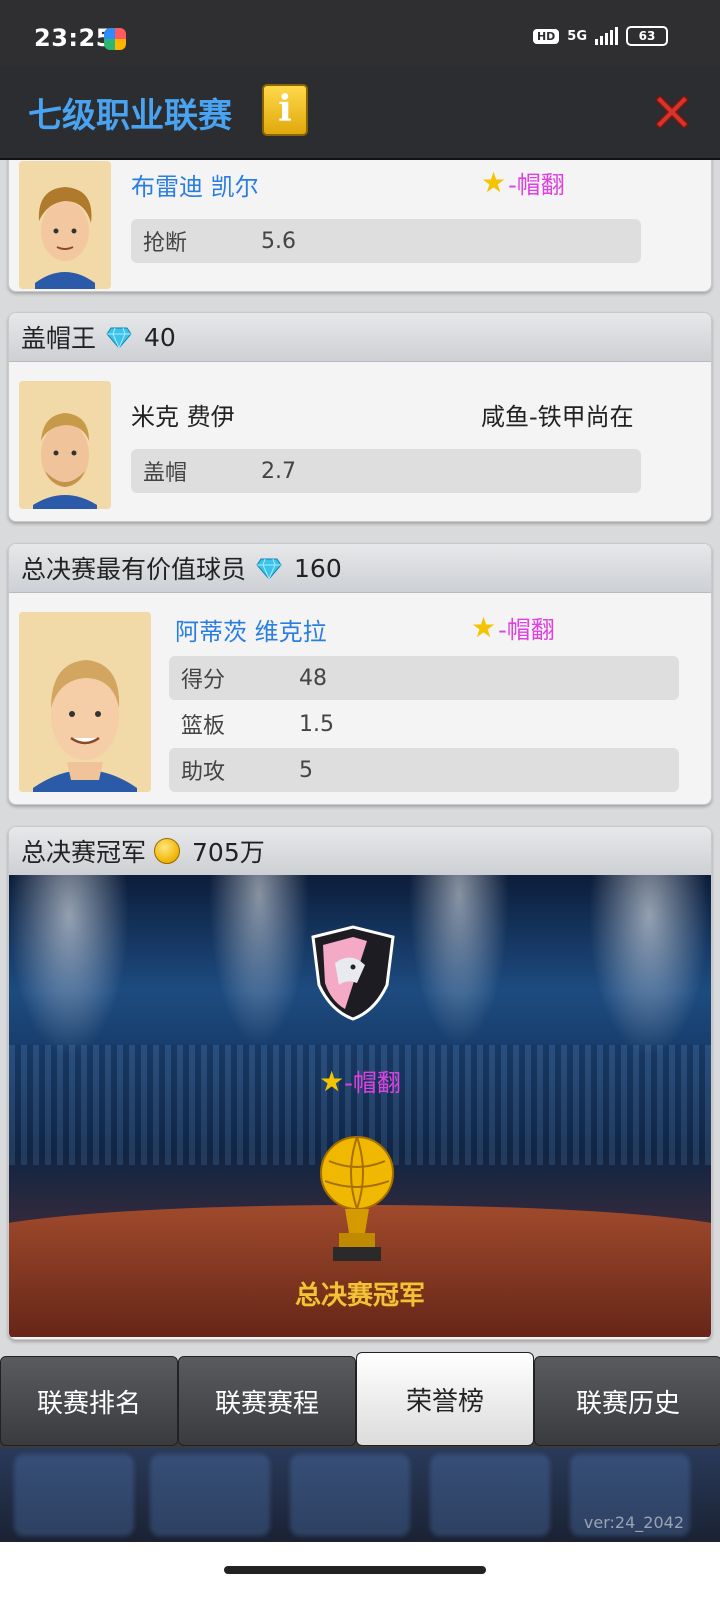 The width and height of the screenshot is (720, 1600). I want to click on battery-indicator: 63, so click(647, 36).